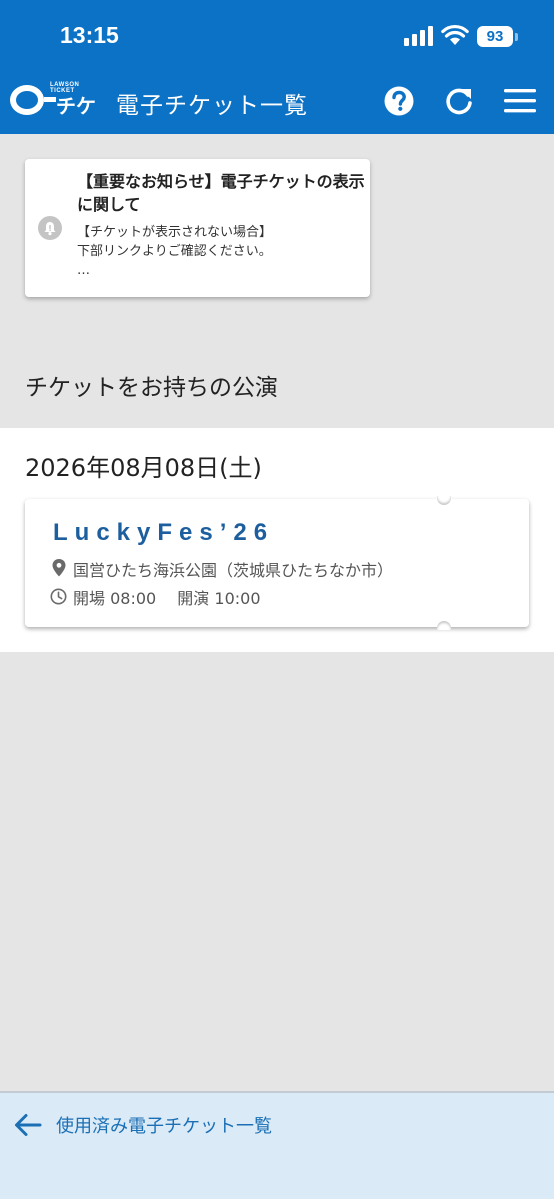  Describe the element at coordinates (28, 1125) in the screenshot. I see `arrow-left-icon` at that location.